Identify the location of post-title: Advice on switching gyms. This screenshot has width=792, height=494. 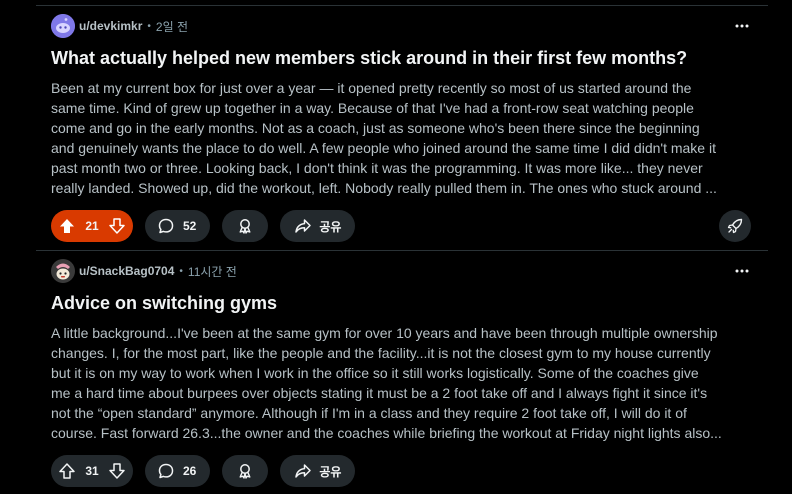
(401, 303).